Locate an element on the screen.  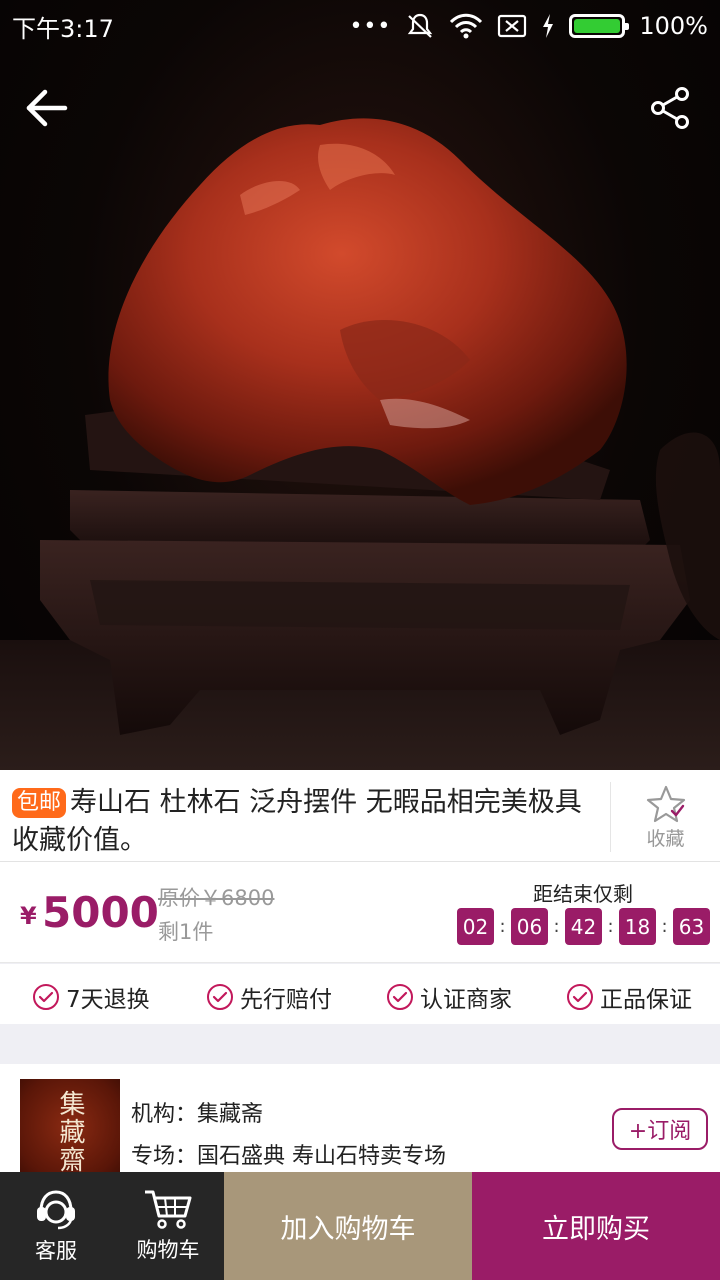
cart-button: 购物车 is located at coordinates (168, 1226).